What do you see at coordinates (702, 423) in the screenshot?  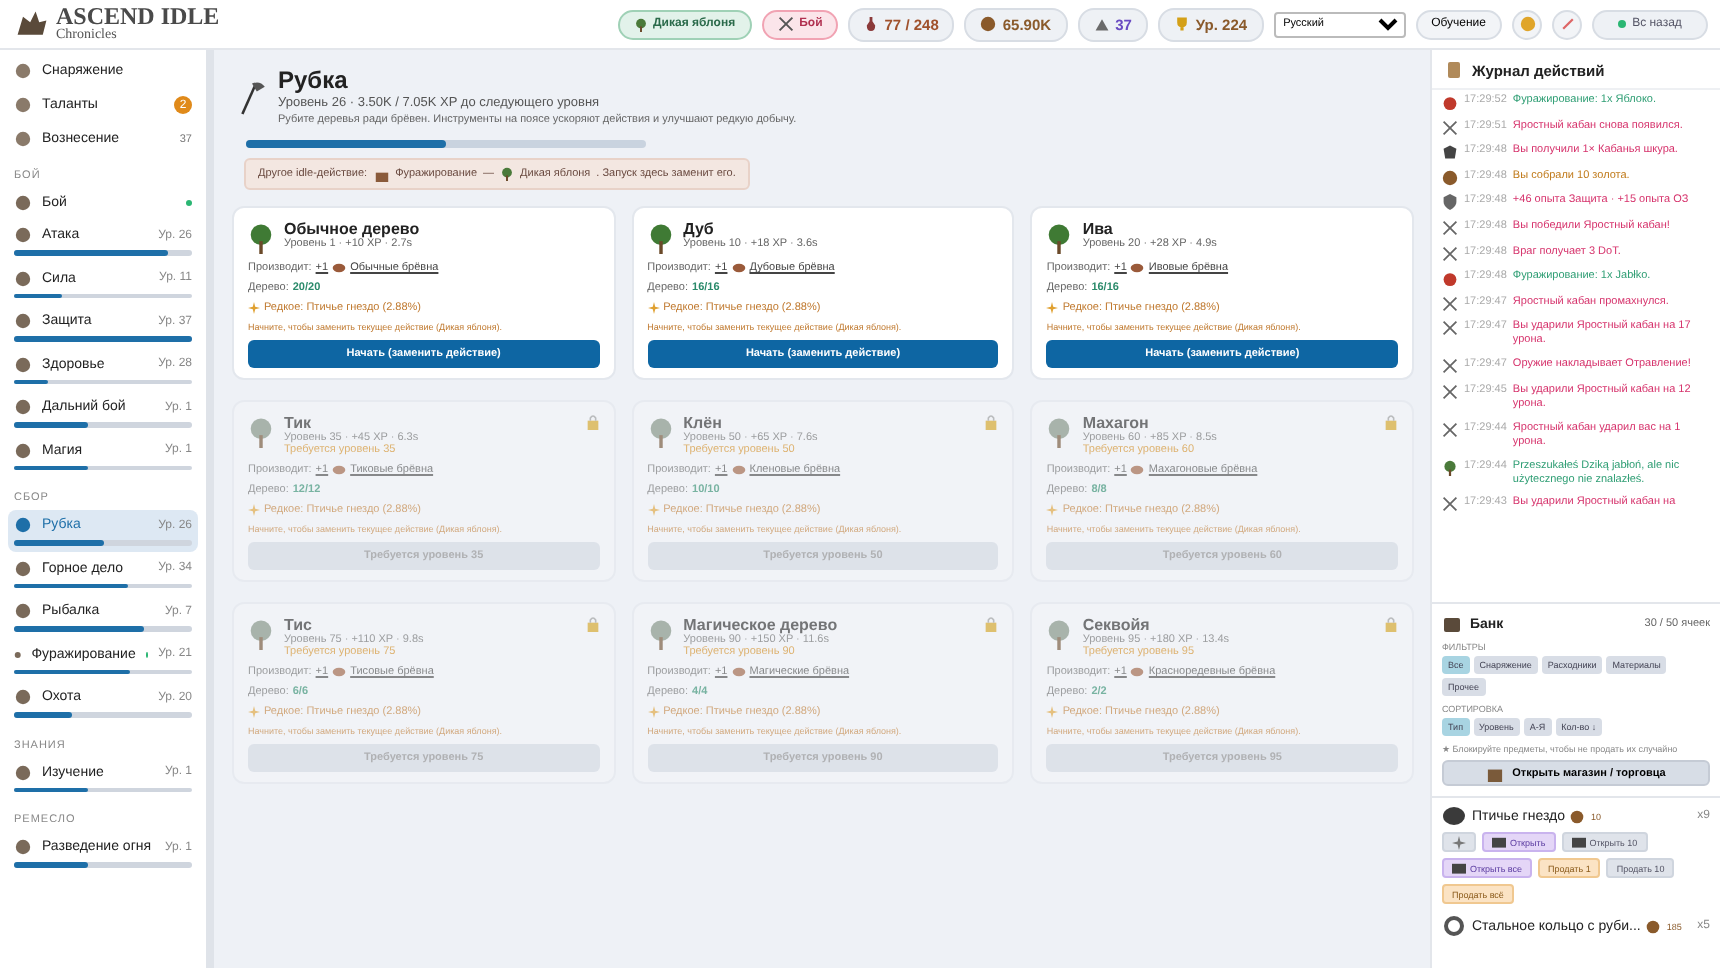 I see `tree-name: Клён` at bounding box center [702, 423].